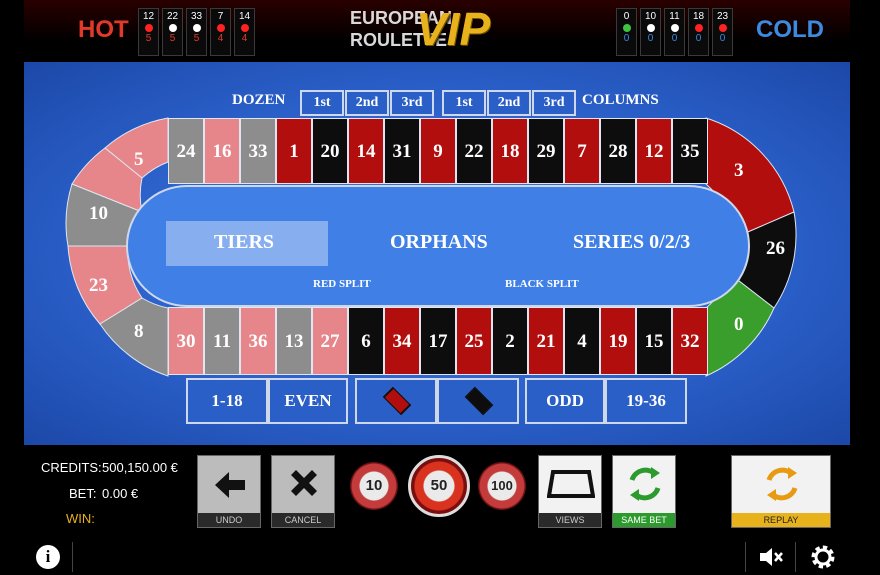 The width and height of the screenshot is (880, 575). What do you see at coordinates (172, 16) in the screenshot?
I see `stat-number: 22` at bounding box center [172, 16].